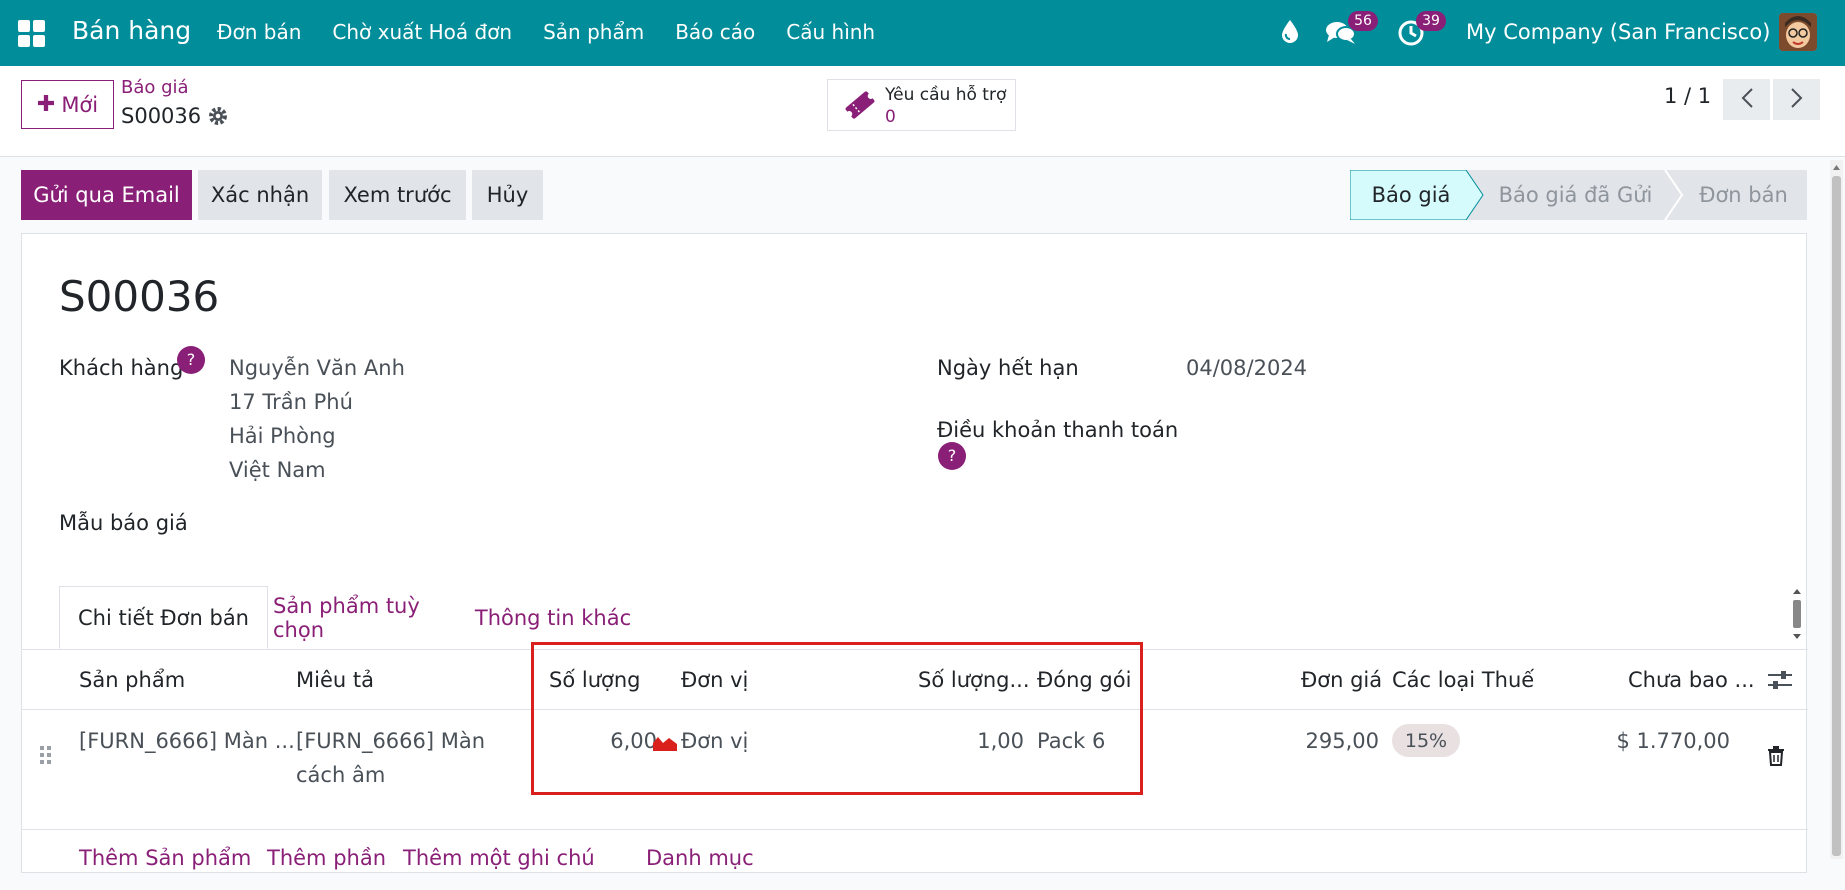  What do you see at coordinates (714, 741) in the screenshot?
I see `line-uom: Đơn vị` at bounding box center [714, 741].